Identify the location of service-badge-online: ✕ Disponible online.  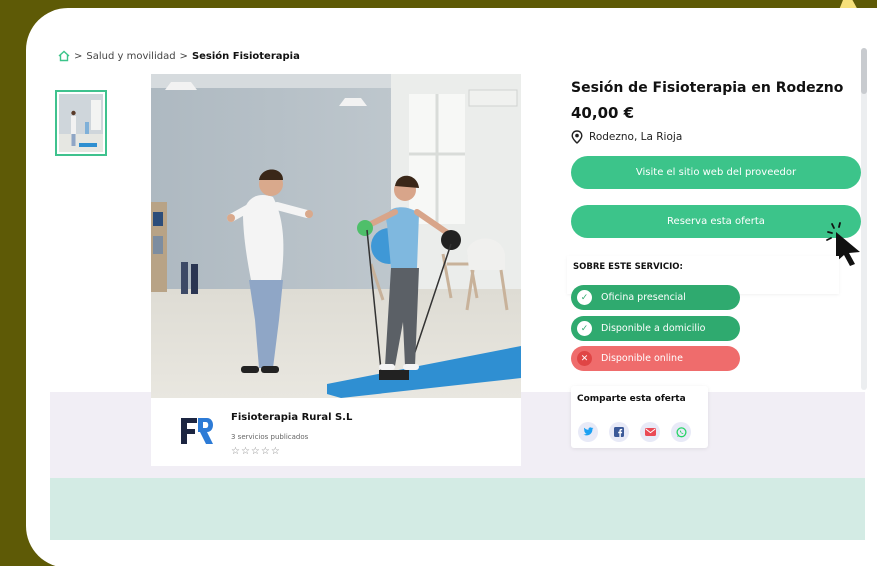
(655, 358).